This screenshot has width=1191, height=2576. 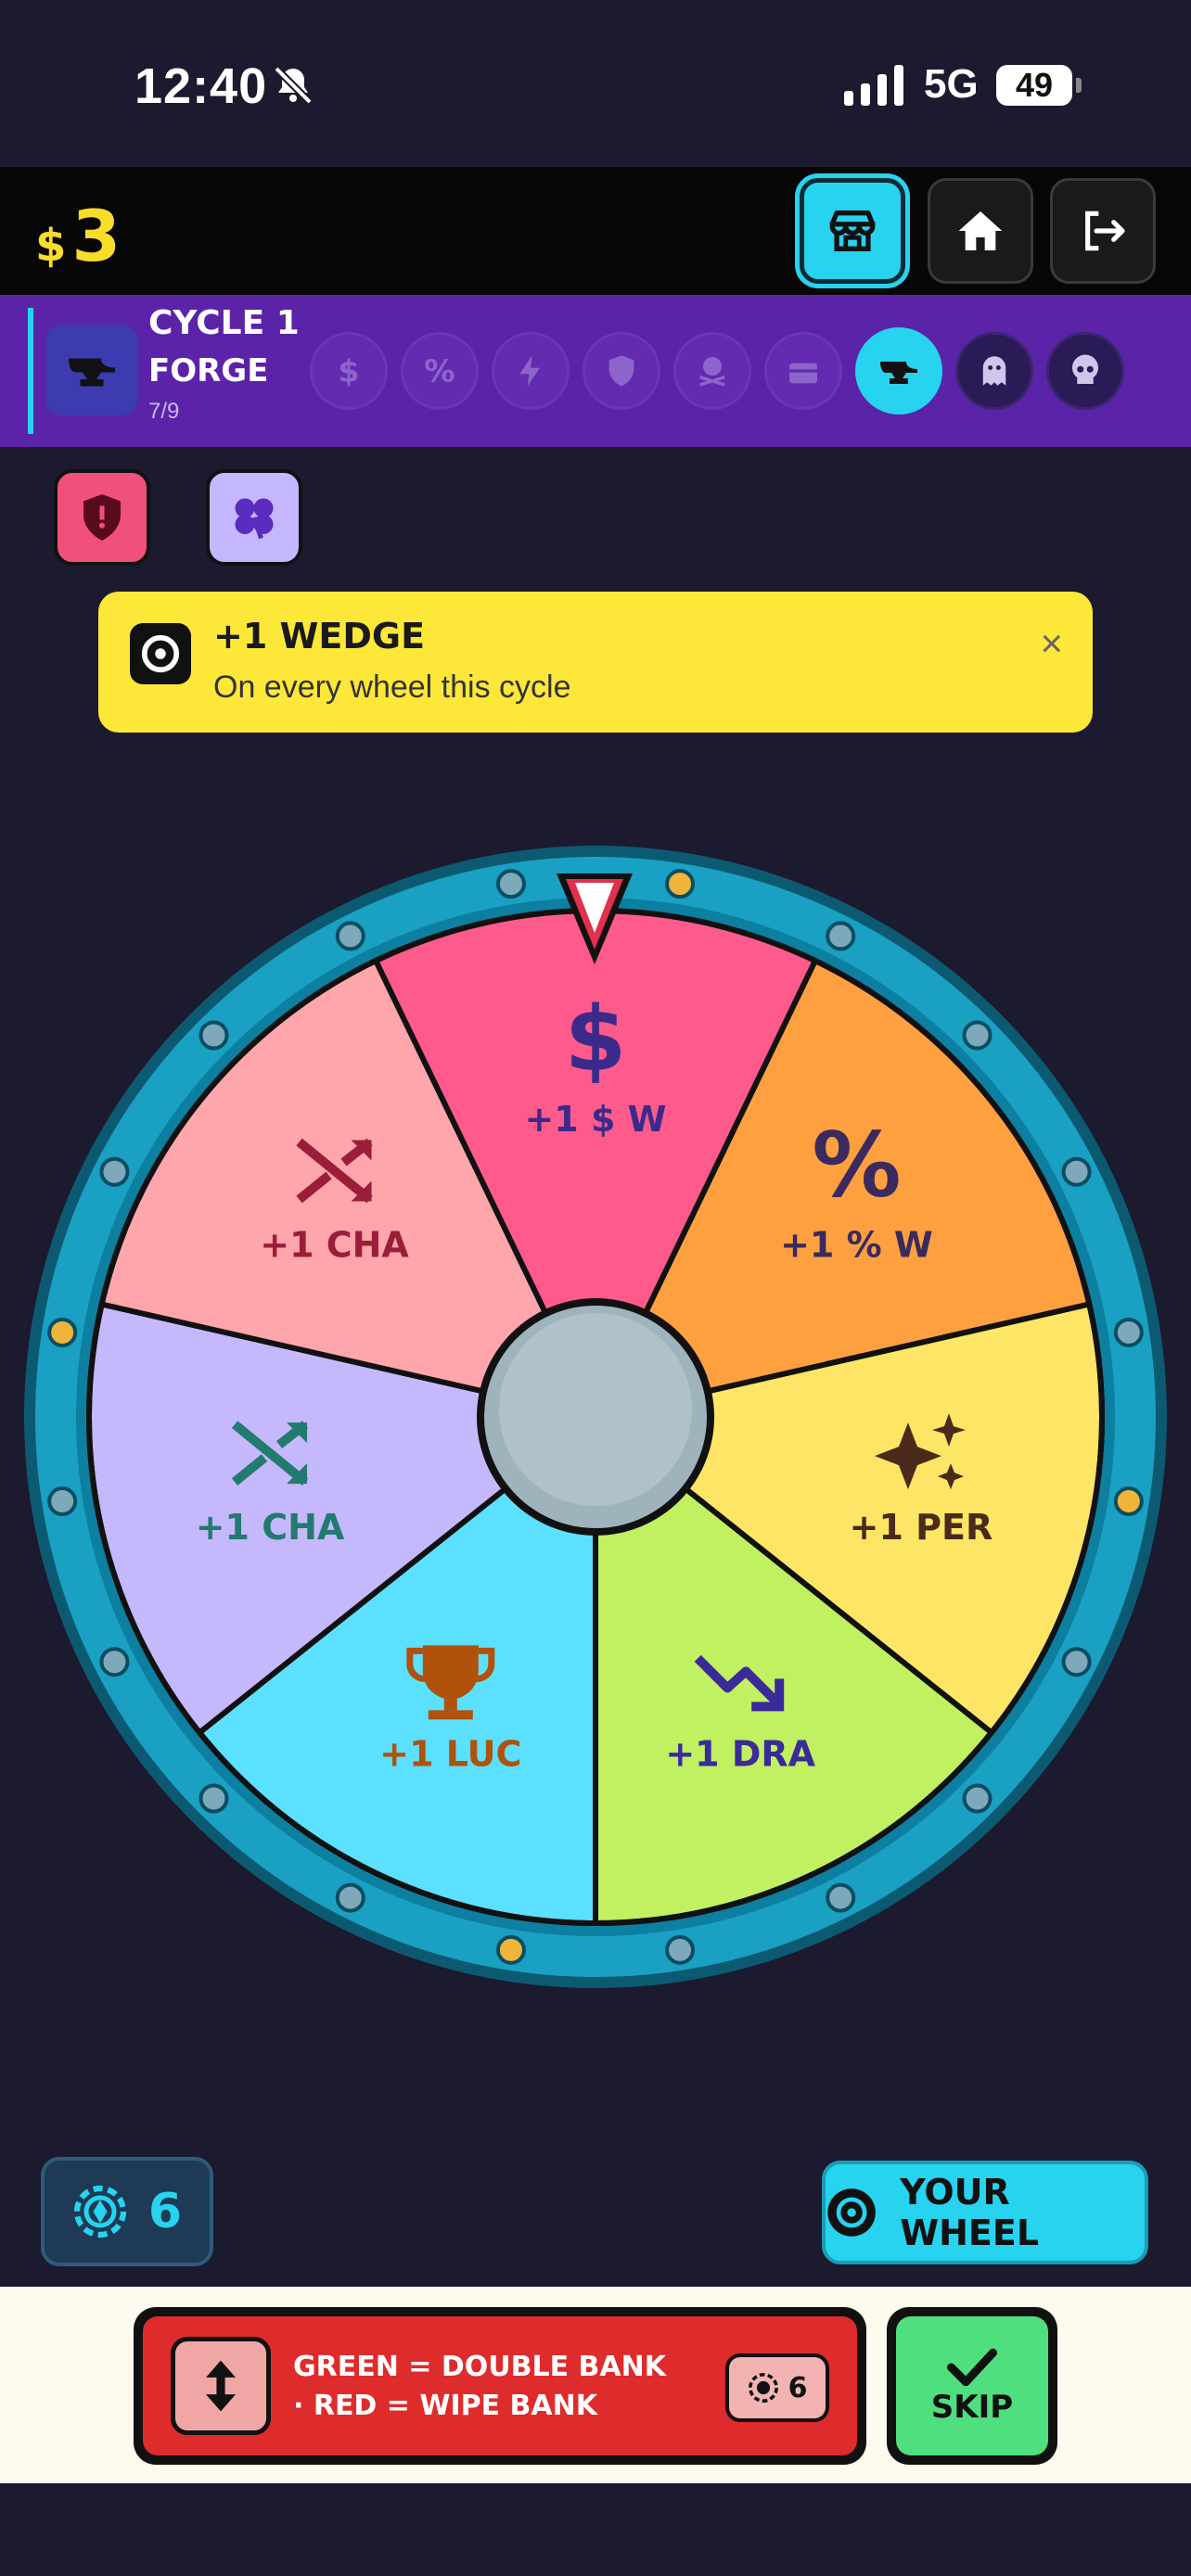 I want to click on cycle-accent, so click(x=30, y=371).